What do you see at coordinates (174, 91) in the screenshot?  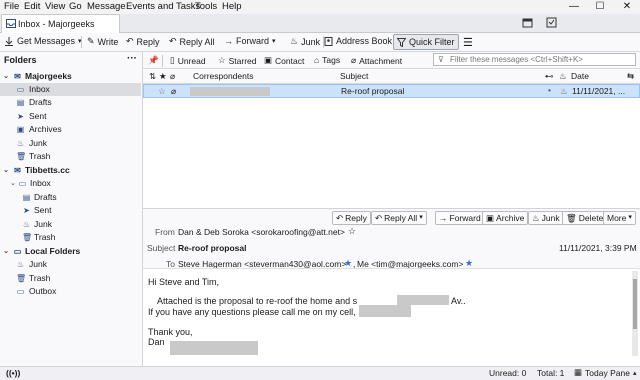 I see `paperclip-icon: ⌀` at bounding box center [174, 91].